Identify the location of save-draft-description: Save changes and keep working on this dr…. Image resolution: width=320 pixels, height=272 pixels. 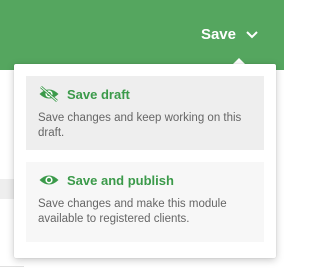
(140, 125).